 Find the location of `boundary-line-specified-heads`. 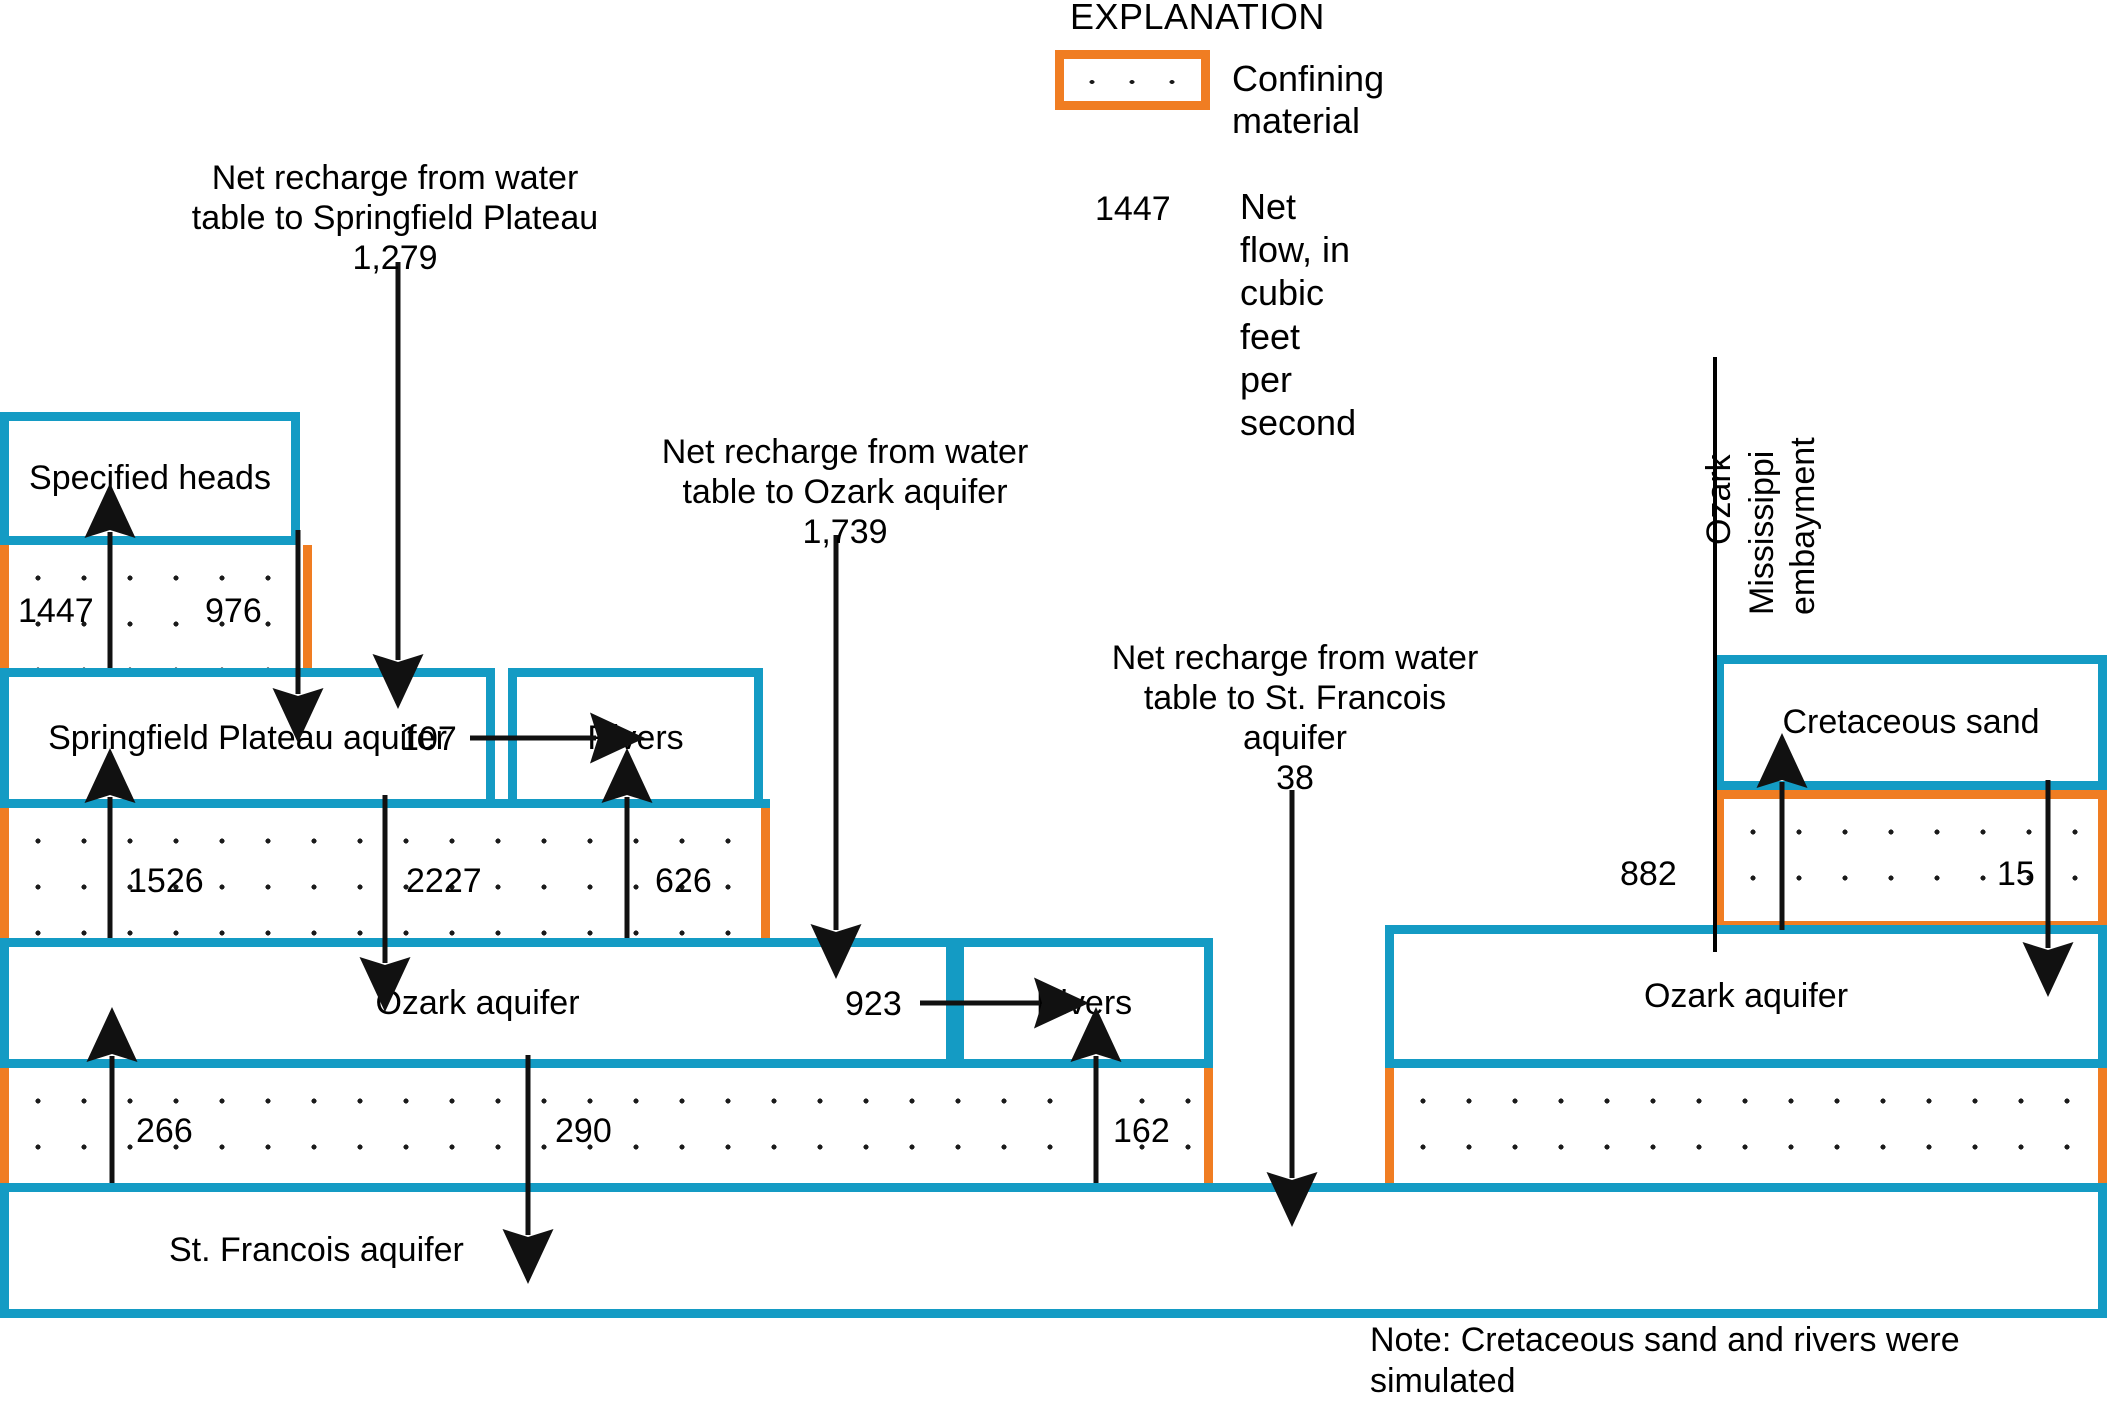

boundary-line-specified-heads is located at coordinates (150, 540).